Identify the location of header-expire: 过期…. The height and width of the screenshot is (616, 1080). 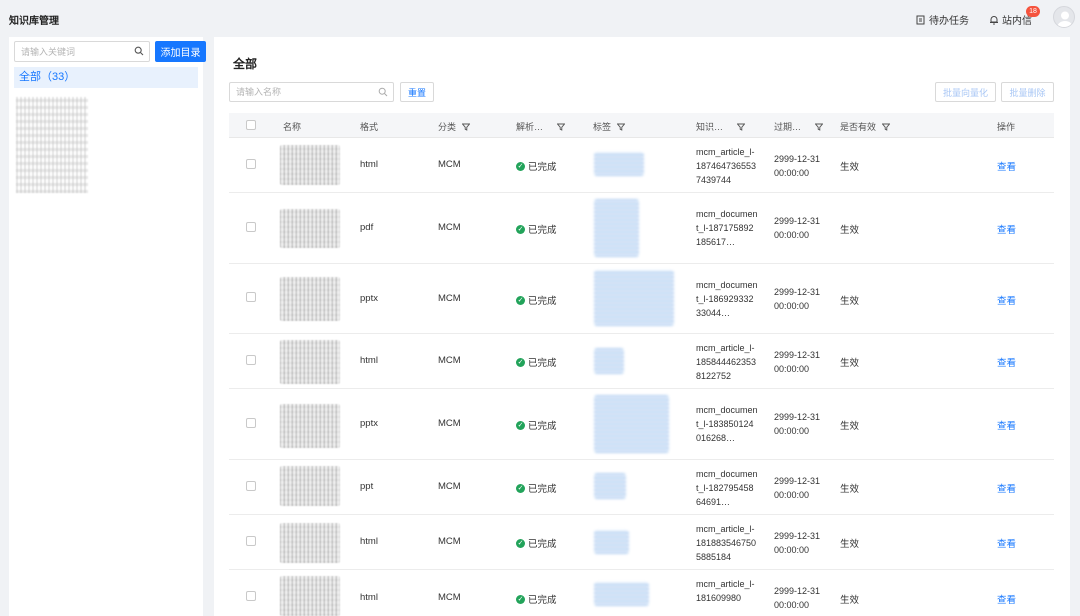
(799, 126).